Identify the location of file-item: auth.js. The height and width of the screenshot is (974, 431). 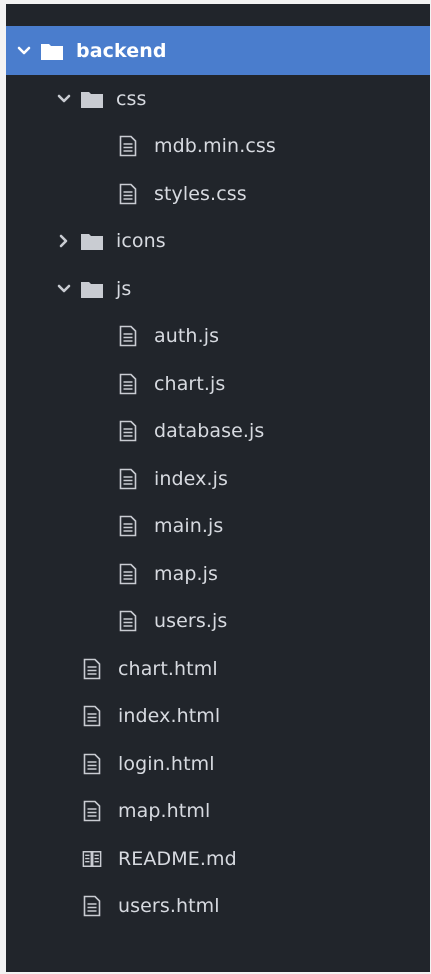
(218, 337).